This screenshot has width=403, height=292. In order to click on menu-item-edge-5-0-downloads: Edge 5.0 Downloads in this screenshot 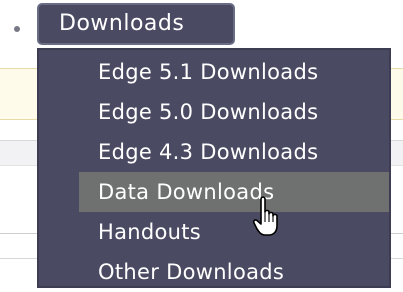, I will do `click(234, 112)`.